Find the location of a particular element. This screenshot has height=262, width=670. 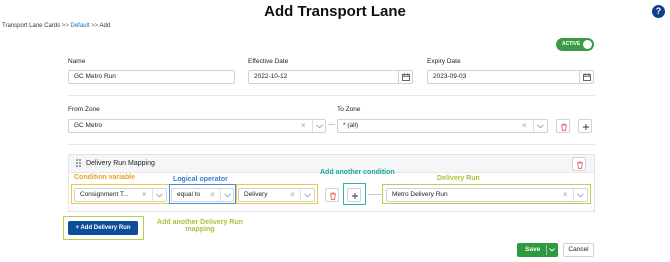

plus-icon: + is located at coordinates (77, 228).